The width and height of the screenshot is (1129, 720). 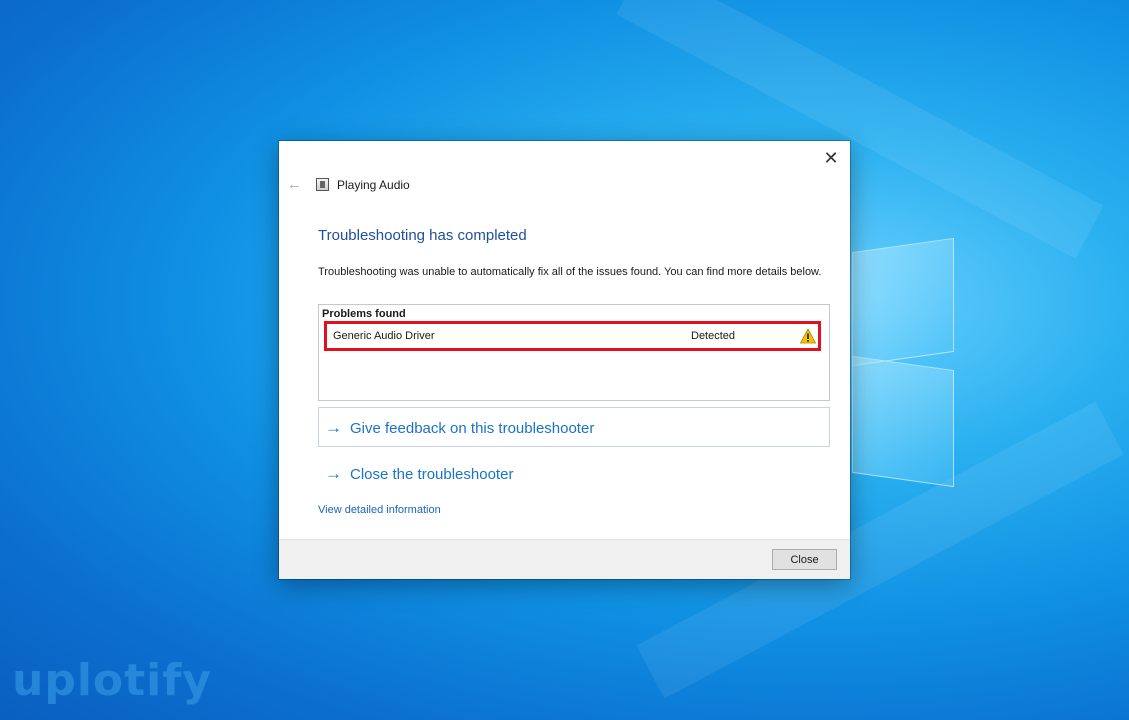 What do you see at coordinates (322, 184) in the screenshot?
I see `troubleshooter-icon` at bounding box center [322, 184].